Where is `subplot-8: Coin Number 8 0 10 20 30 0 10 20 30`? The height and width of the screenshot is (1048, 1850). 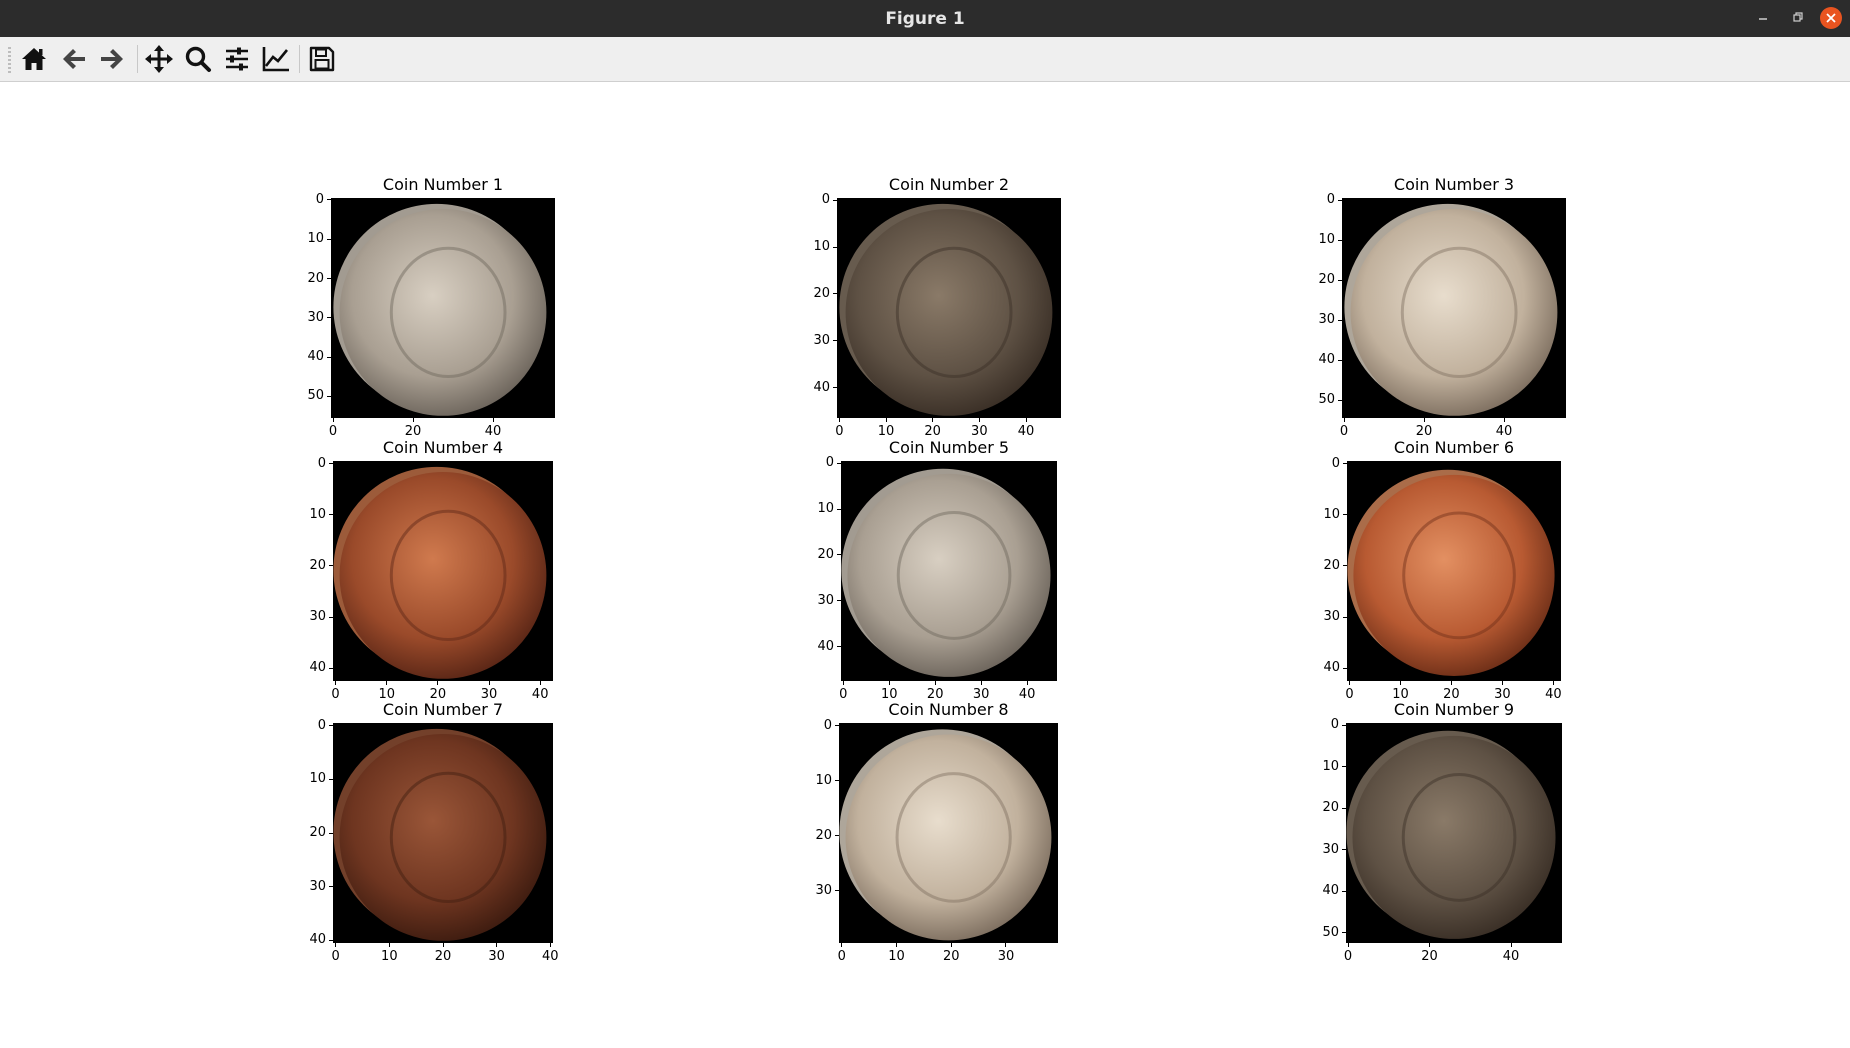
subplot-8: Coin Number 8 0 10 20 30 0 10 20 30 is located at coordinates (936, 832).